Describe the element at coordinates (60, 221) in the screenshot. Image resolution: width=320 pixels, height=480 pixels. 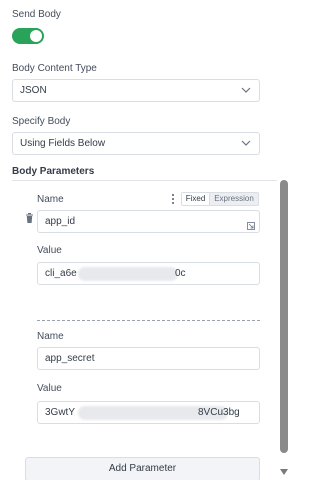
I see `param-name-value: app_id` at that location.